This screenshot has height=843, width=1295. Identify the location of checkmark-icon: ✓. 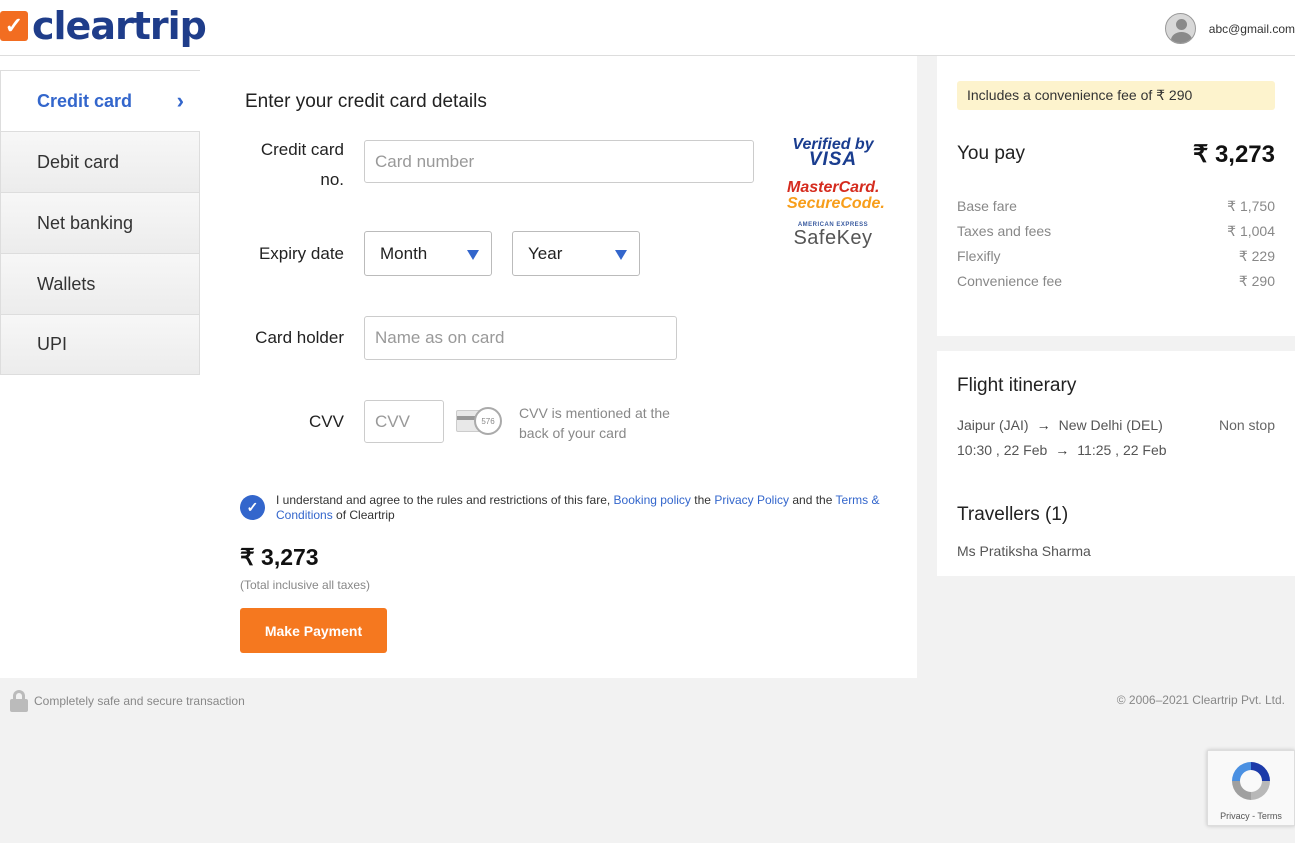
(14, 26).